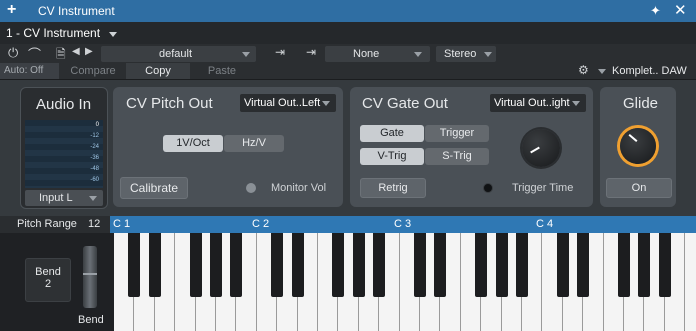  What do you see at coordinates (94, 180) in the screenshot?
I see `meter-tick: -60` at bounding box center [94, 180].